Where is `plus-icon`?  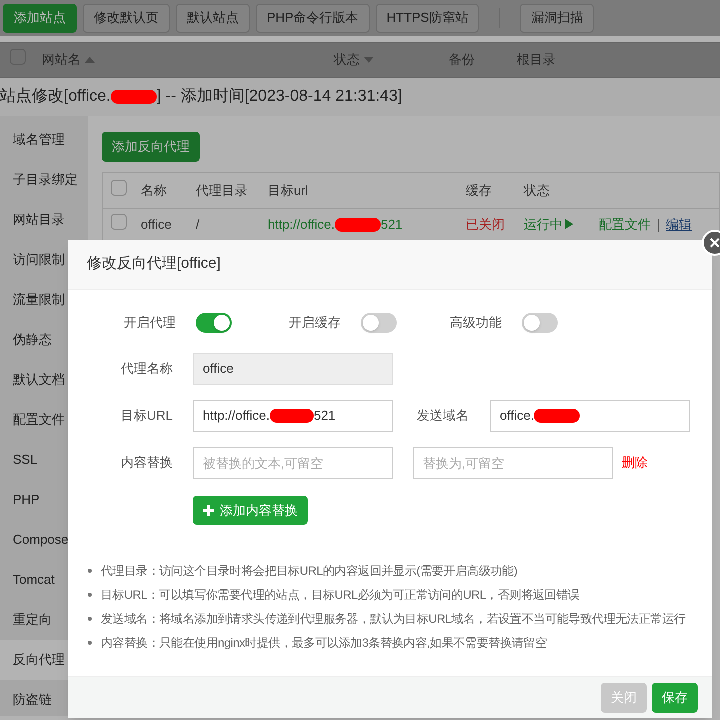 plus-icon is located at coordinates (208, 510).